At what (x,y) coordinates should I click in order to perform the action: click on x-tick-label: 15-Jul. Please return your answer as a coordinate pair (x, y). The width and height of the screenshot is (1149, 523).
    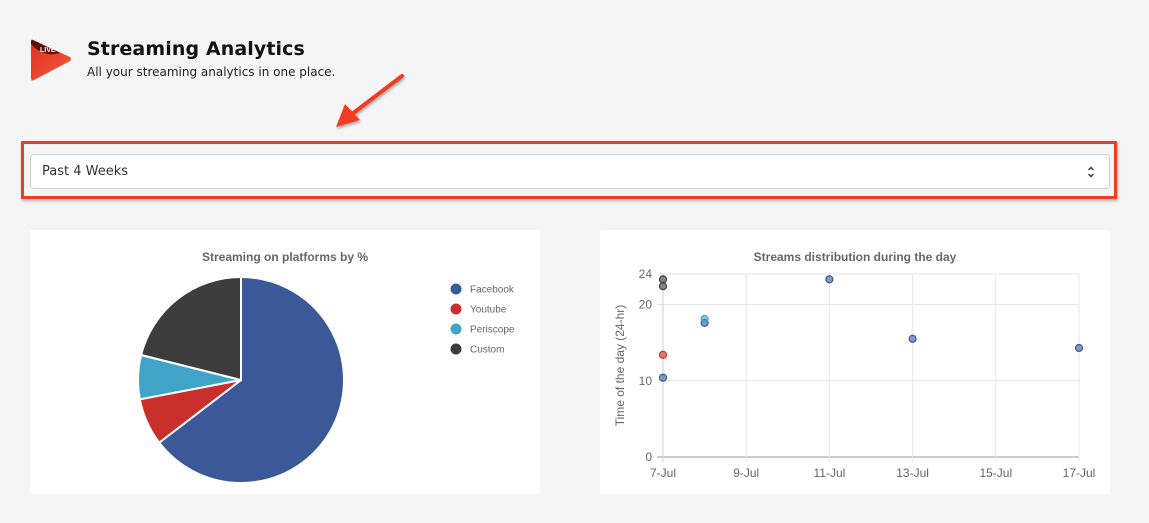
    Looking at the image, I should click on (995, 473).